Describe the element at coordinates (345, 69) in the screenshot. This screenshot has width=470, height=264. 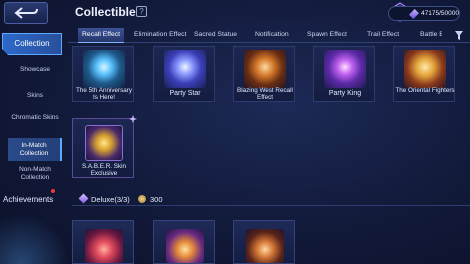
I see `party-king-art` at that location.